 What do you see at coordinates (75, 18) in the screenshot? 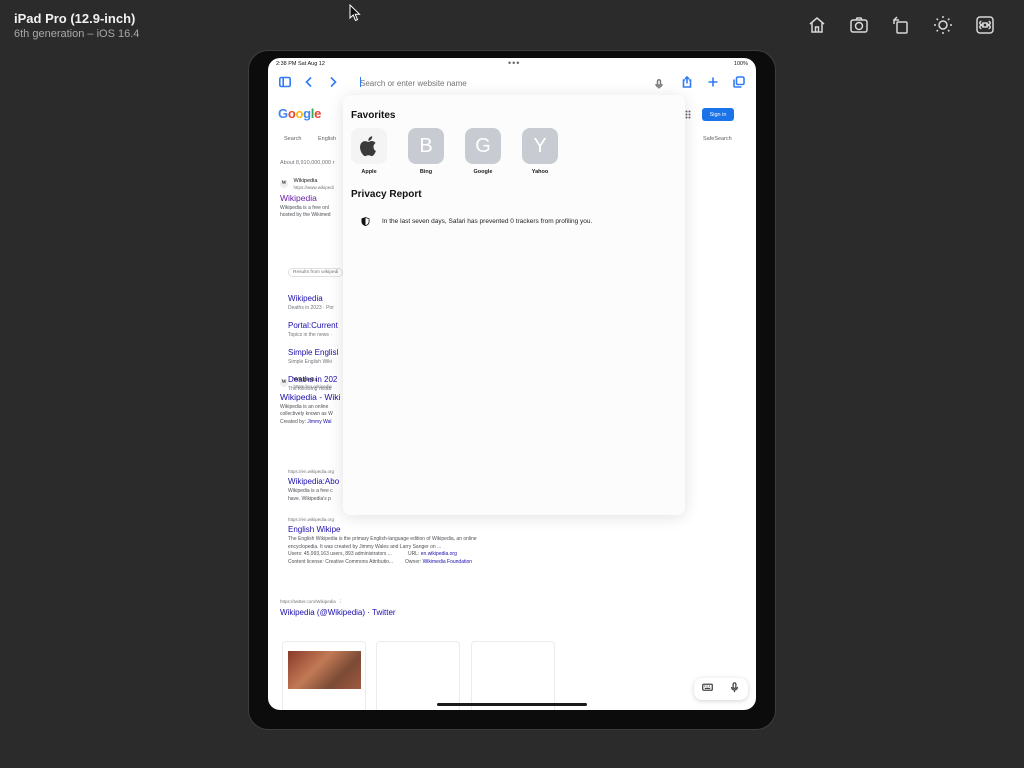
I see `device-name: iPad Pro (12.9-inch)` at bounding box center [75, 18].